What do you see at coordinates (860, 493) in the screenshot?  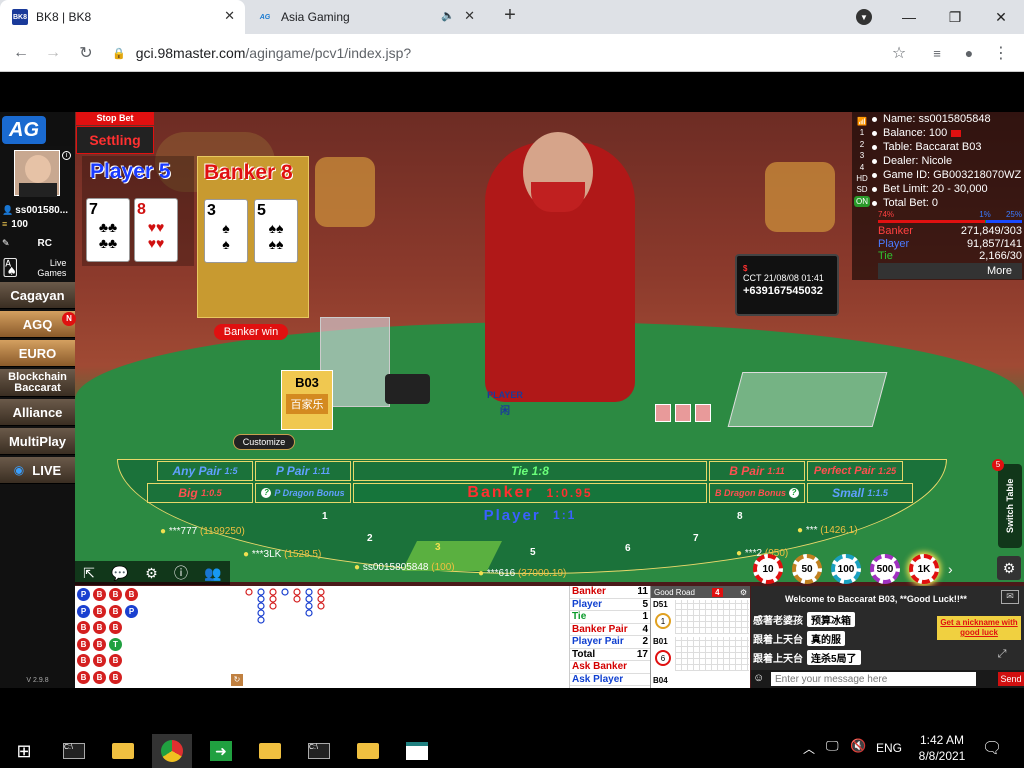 I see `bet-small: Small 1:1.5` at bounding box center [860, 493].